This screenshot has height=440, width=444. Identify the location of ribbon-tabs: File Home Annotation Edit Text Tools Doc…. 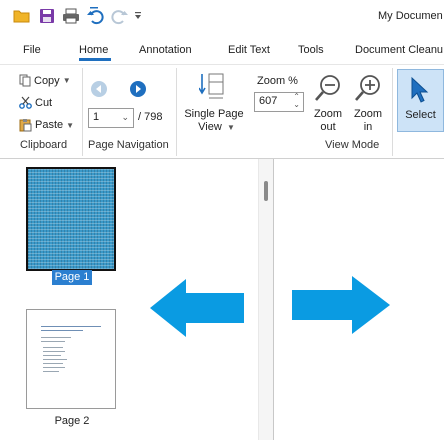
(222, 50).